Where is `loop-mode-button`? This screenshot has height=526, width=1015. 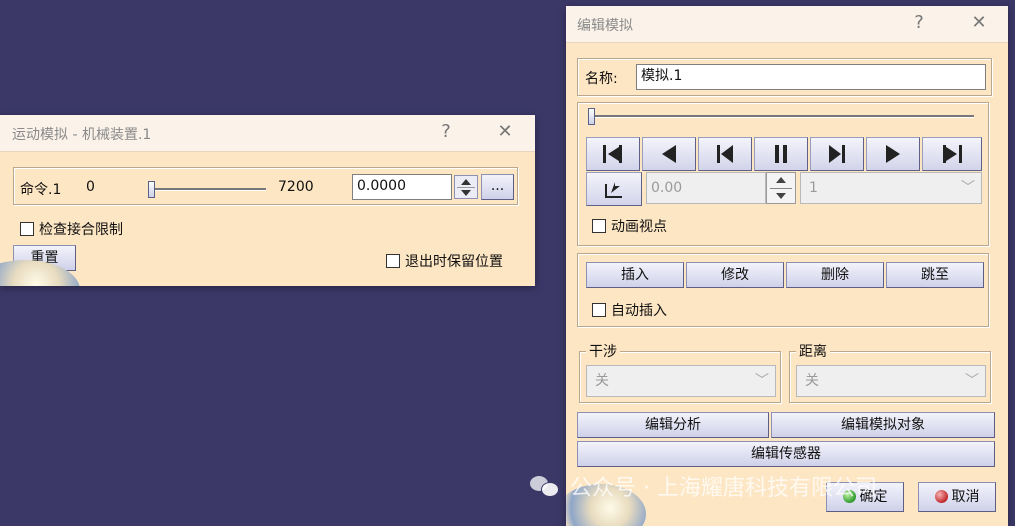
loop-mode-button is located at coordinates (614, 189).